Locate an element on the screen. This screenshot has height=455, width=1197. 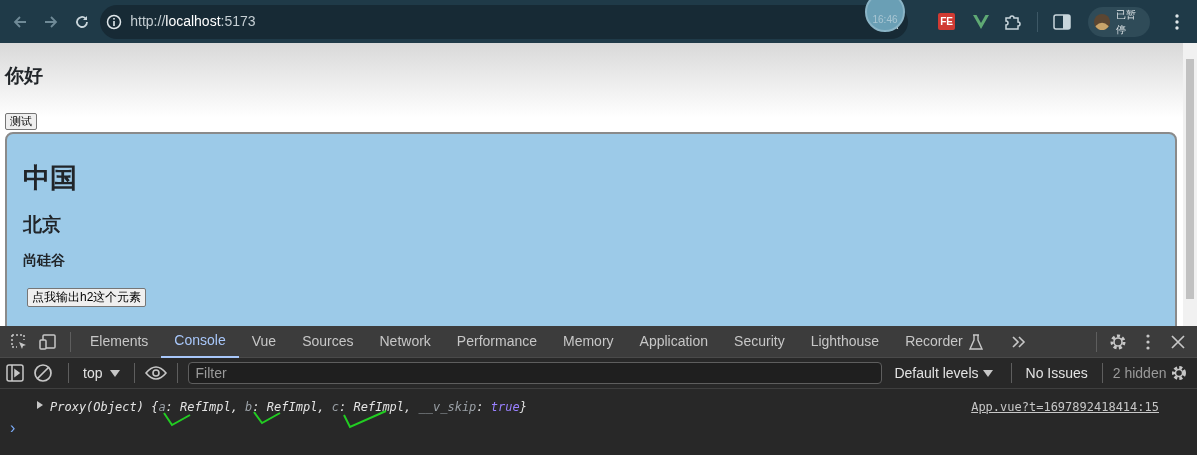
forward-icon is located at coordinates (51, 21).